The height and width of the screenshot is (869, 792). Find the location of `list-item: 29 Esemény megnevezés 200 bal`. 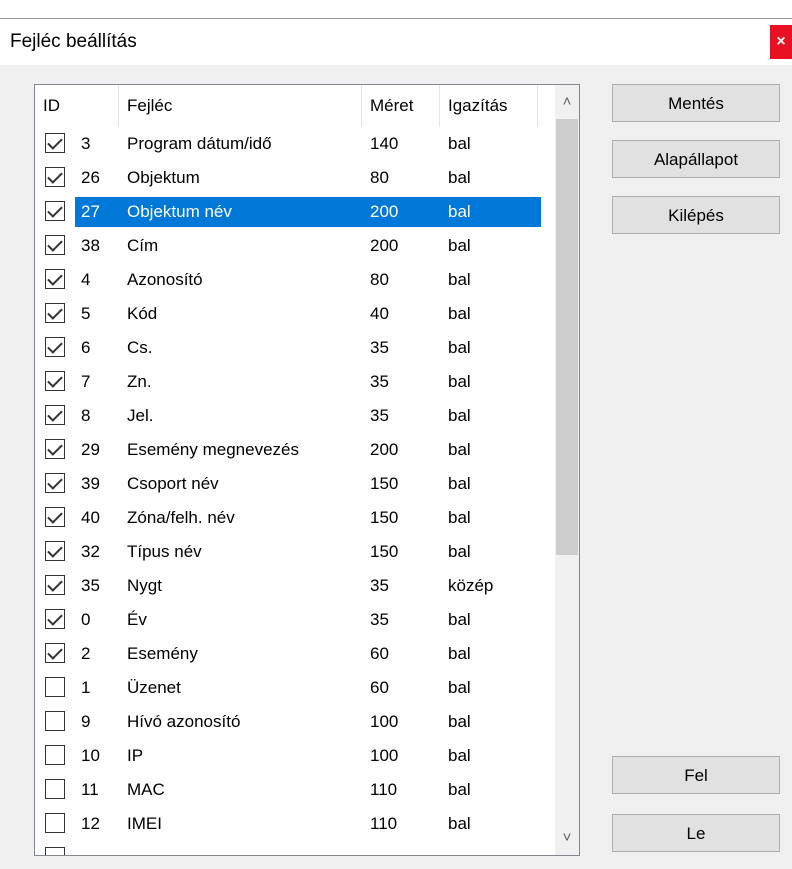

list-item: 29 Esemény megnevezés 200 bal is located at coordinates (295, 450).